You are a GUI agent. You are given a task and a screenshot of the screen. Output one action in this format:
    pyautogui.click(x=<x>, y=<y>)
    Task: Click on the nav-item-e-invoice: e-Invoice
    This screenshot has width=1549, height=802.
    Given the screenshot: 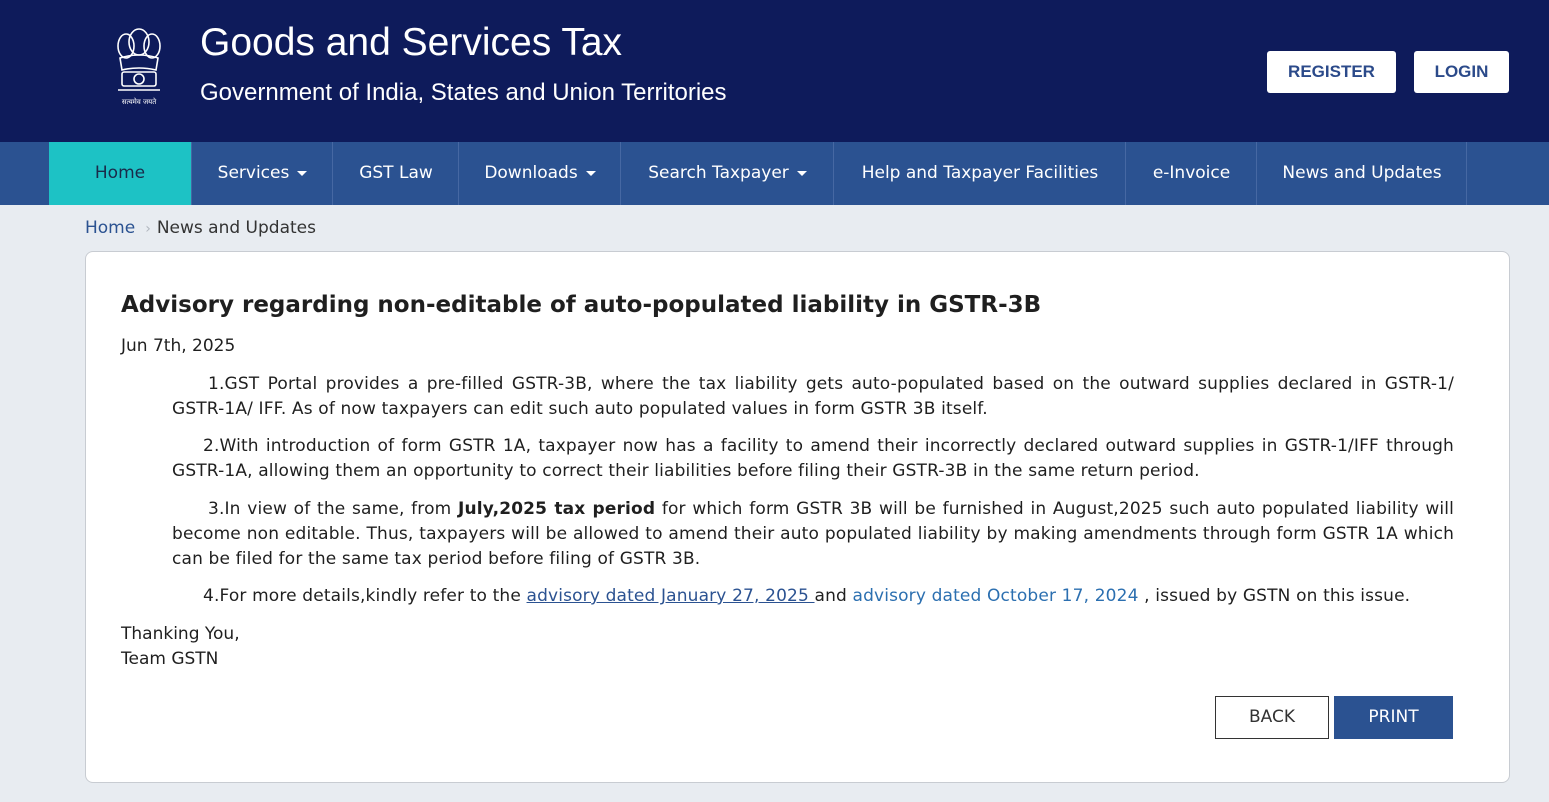 What is the action you would take?
    pyautogui.click(x=1192, y=173)
    